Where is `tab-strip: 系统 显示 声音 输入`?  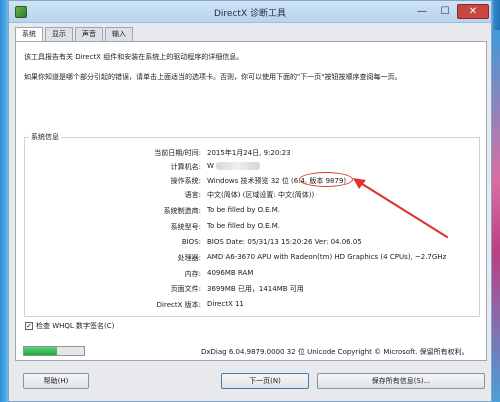
tab-strip: 系统 显示 声音 输入 is located at coordinates (75, 34).